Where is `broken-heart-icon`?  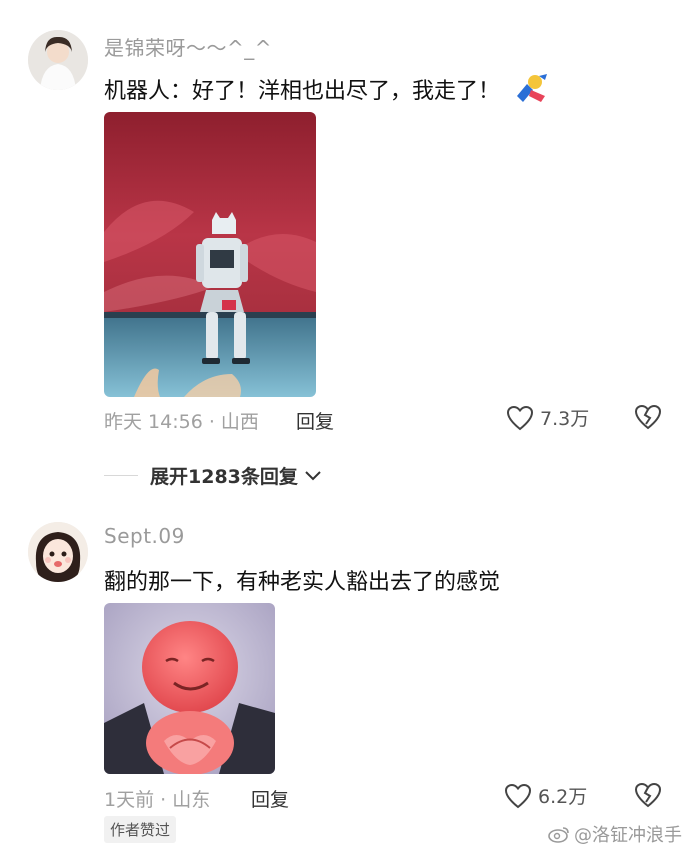
broken-heart-icon is located at coordinates (648, 795).